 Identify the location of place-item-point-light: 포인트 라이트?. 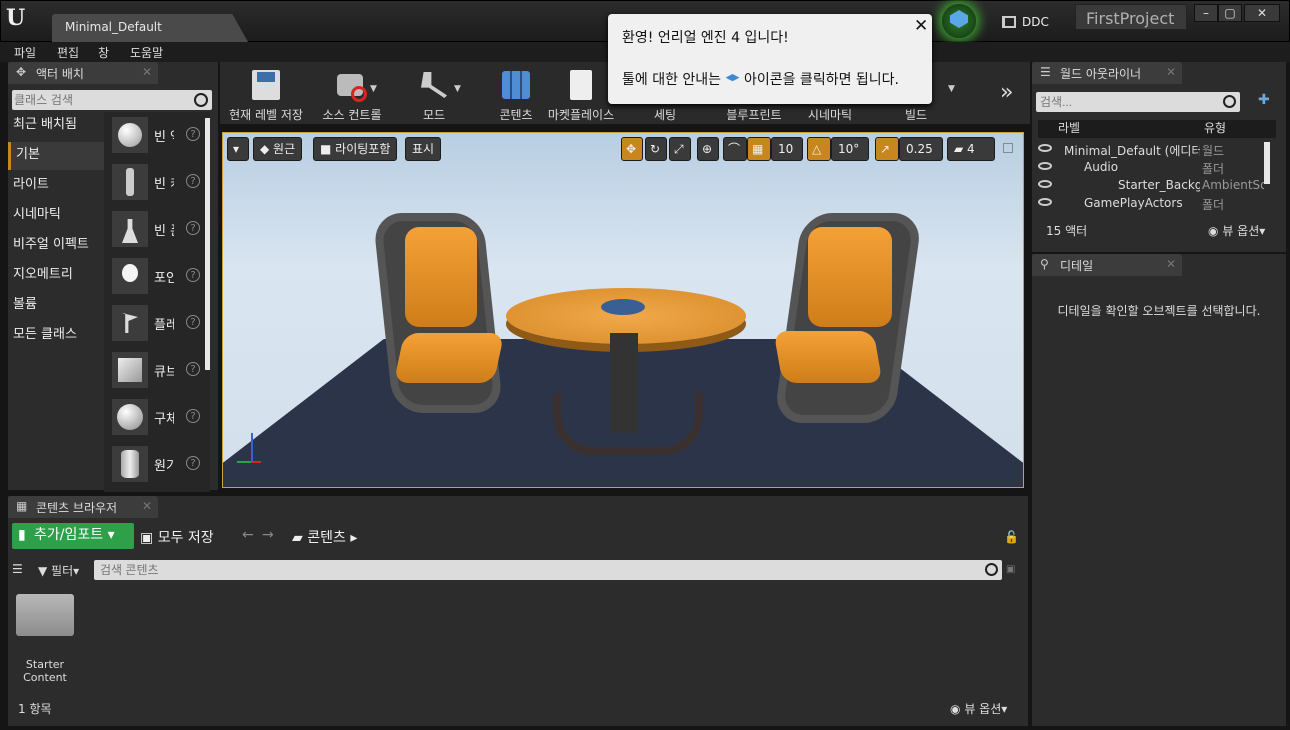
(158, 276).